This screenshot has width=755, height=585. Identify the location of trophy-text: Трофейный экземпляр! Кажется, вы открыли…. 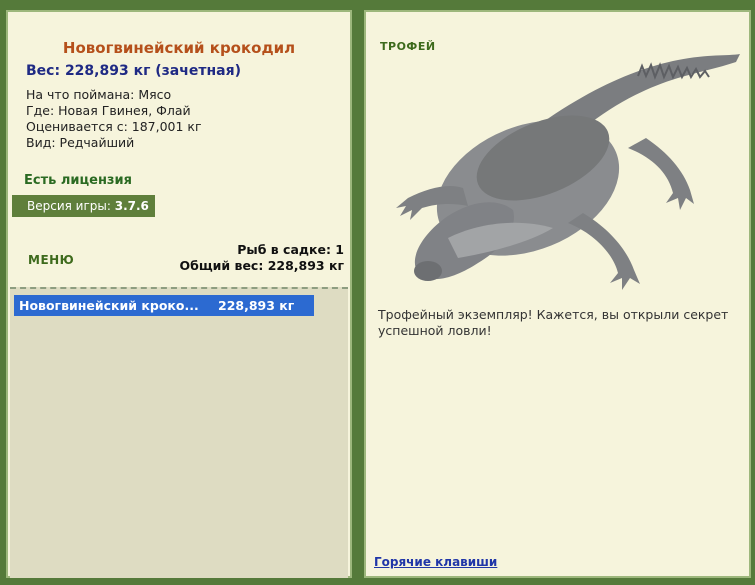
(553, 322).